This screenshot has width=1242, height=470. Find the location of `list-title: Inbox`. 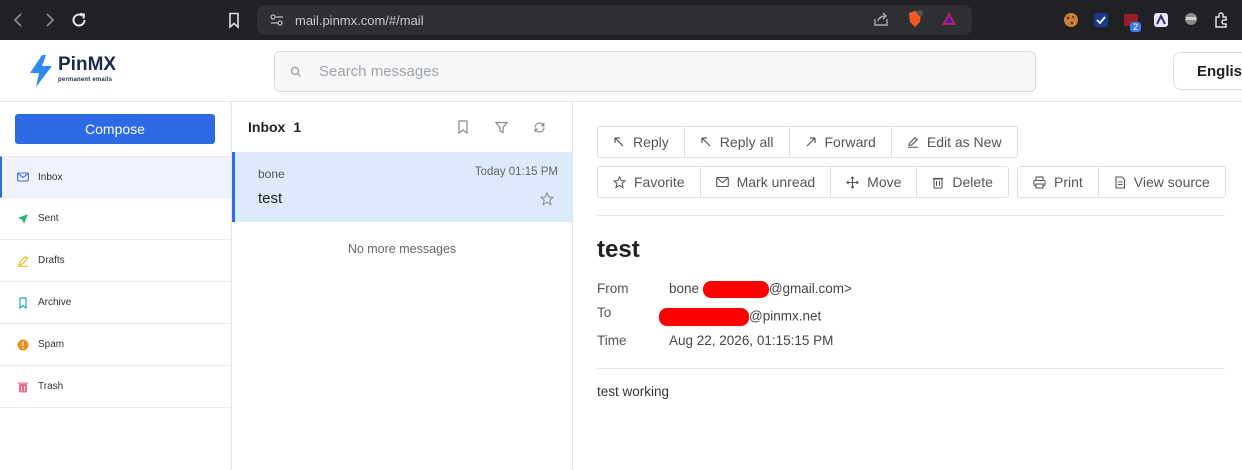

list-title: Inbox is located at coordinates (267, 127).